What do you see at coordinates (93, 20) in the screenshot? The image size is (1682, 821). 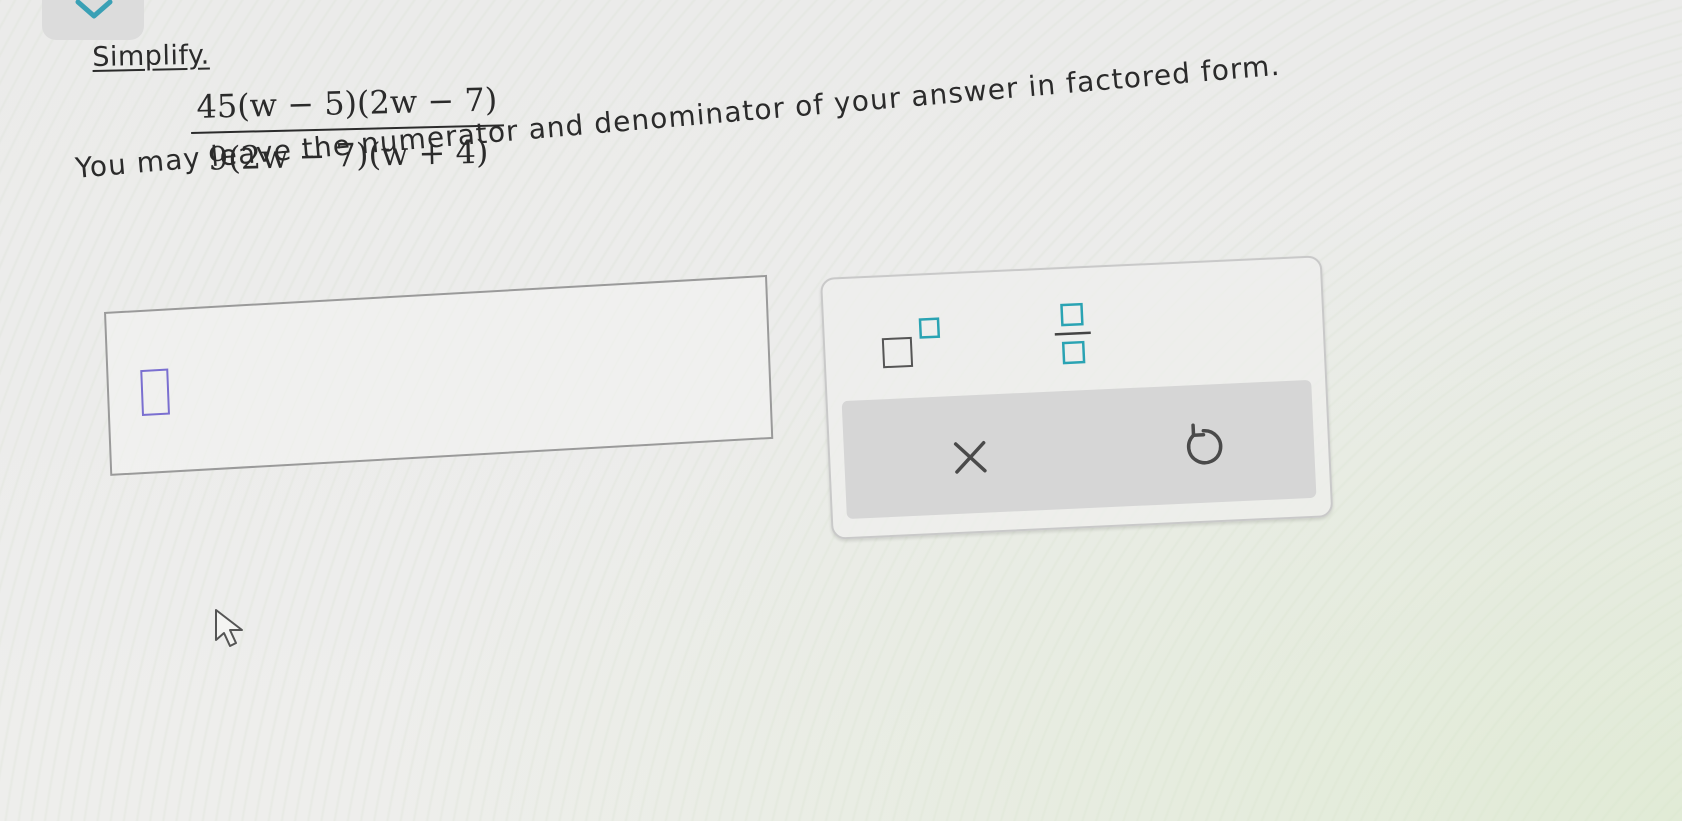 I see `collapse-tab` at bounding box center [93, 20].